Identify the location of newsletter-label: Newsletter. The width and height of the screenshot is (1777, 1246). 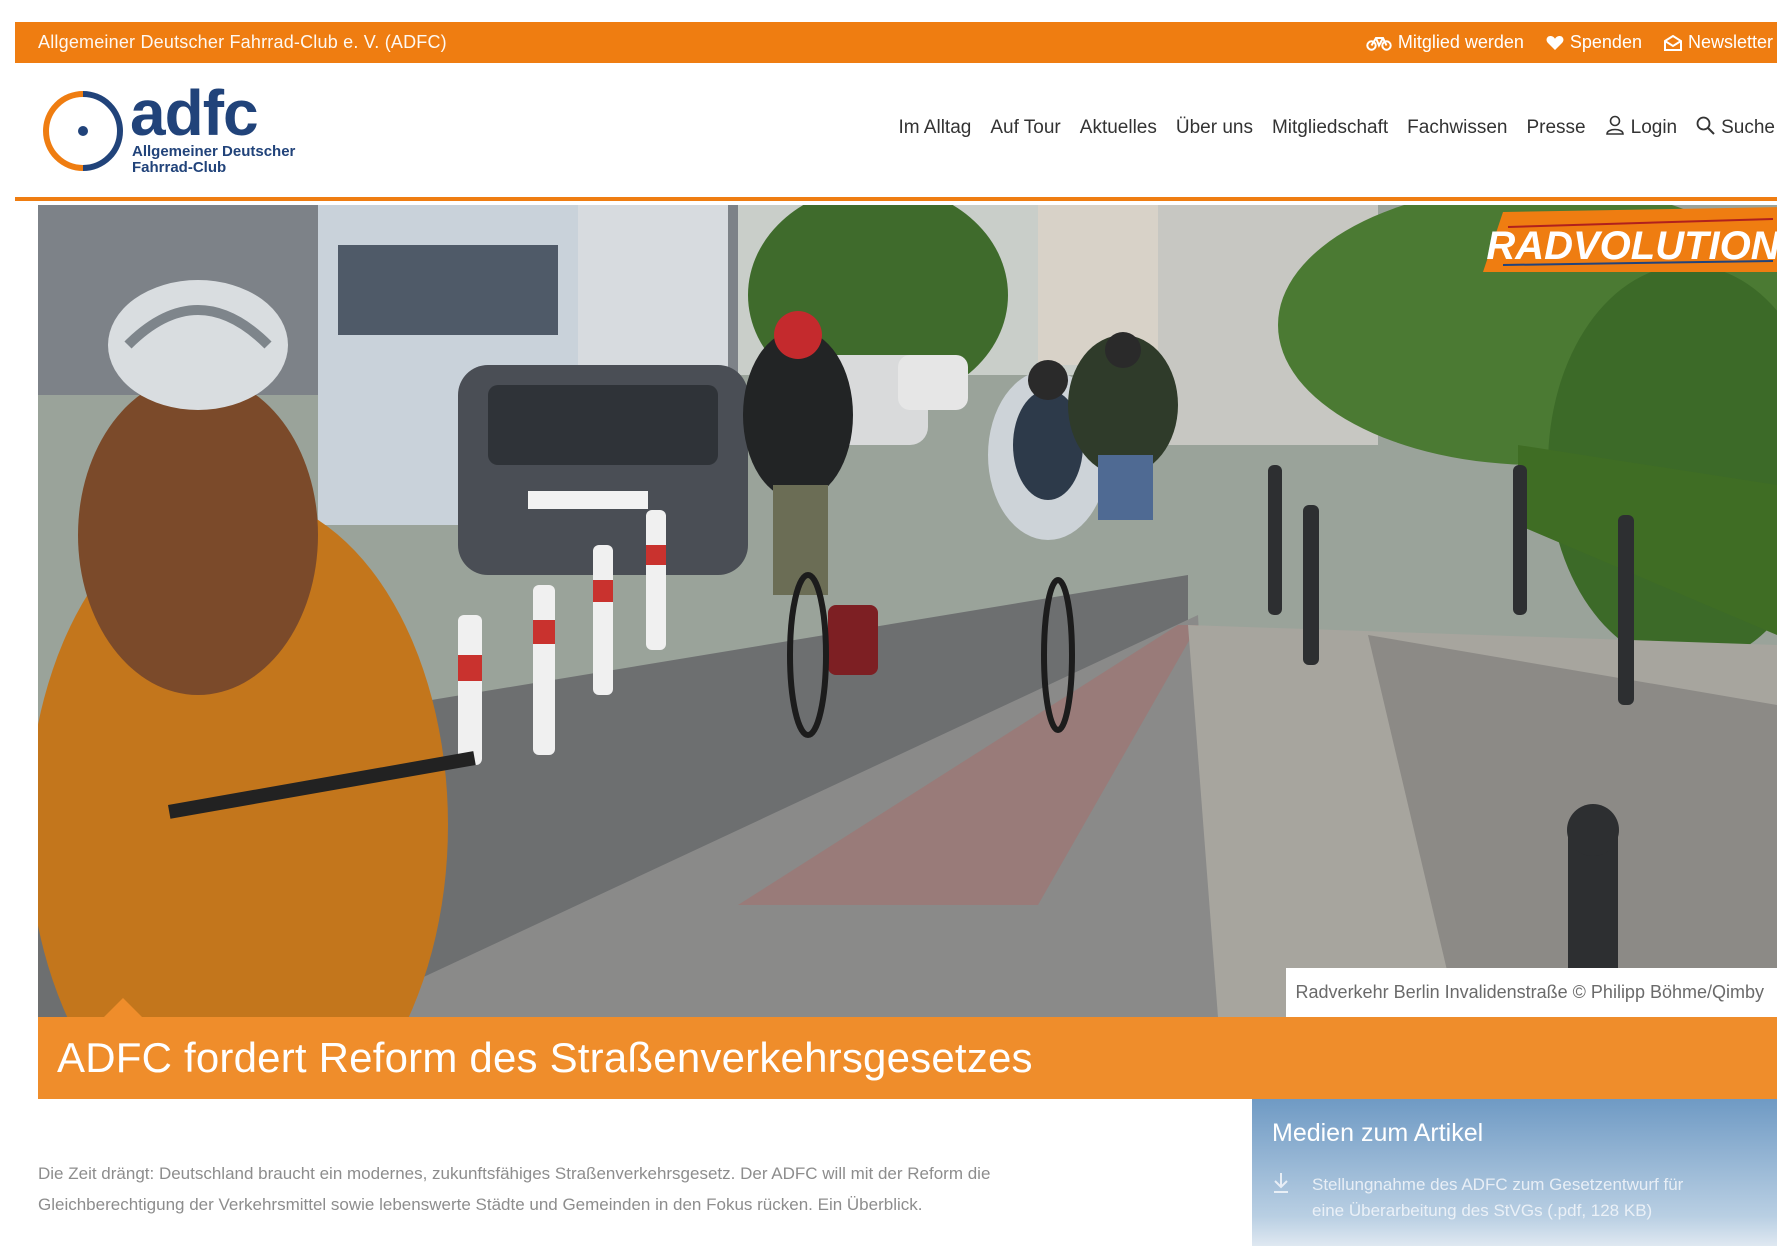
(1730, 42).